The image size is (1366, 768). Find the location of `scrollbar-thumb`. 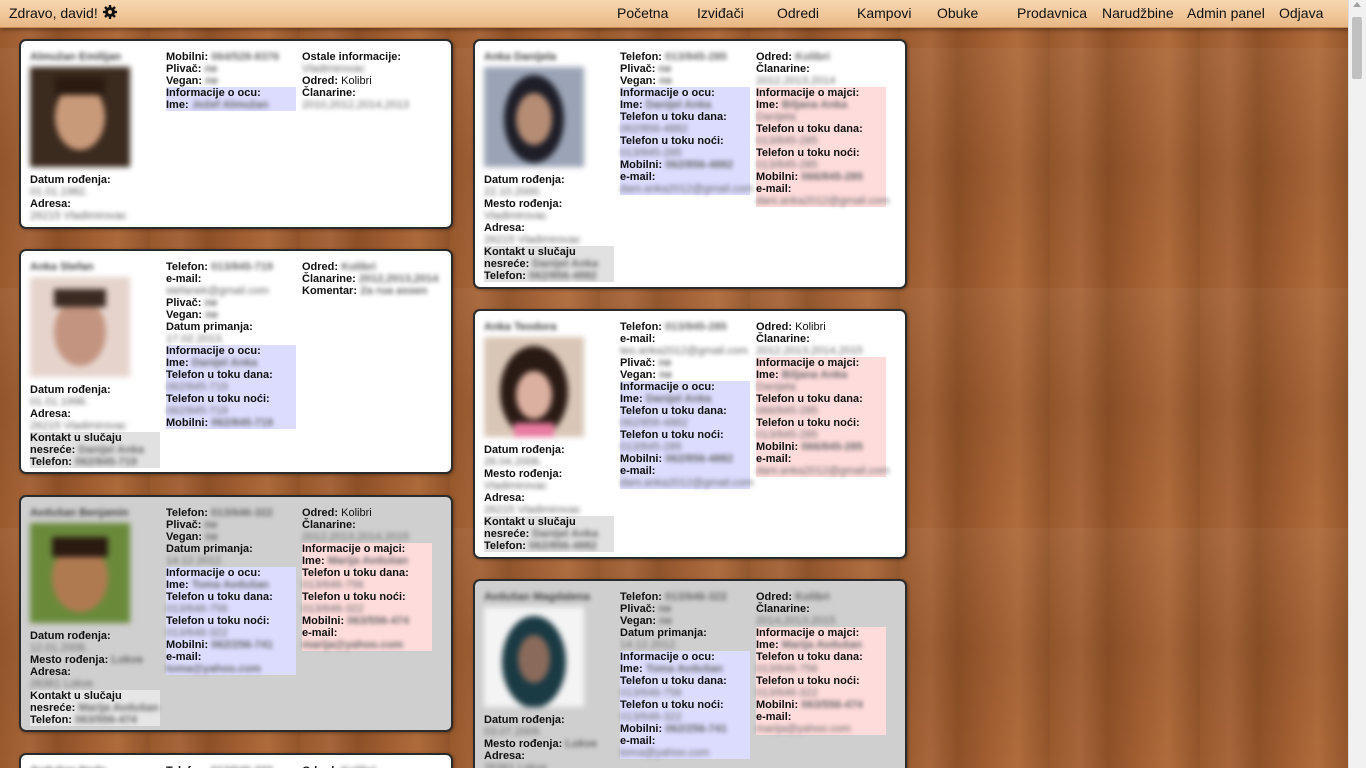

scrollbar-thumb is located at coordinates (1357, 48).